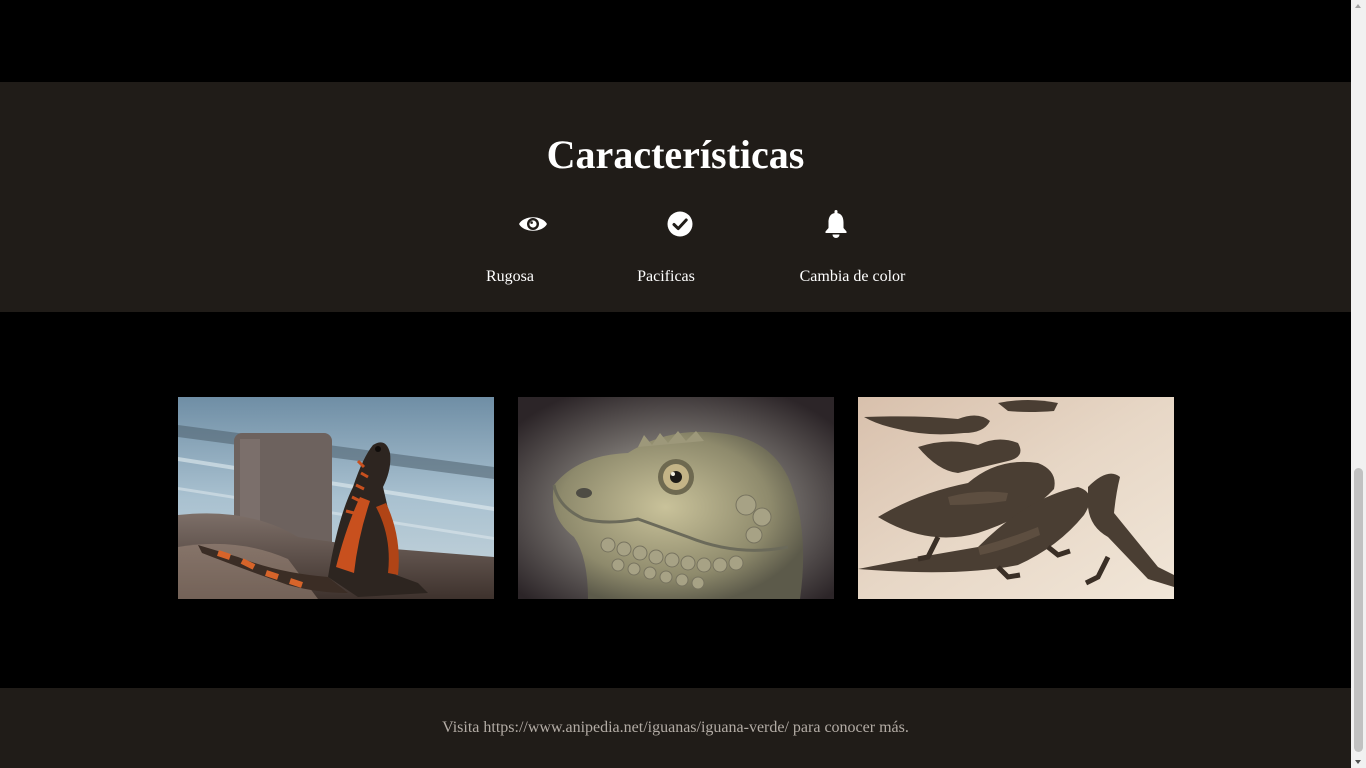  What do you see at coordinates (533, 224) in the screenshot?
I see `eye-icon` at bounding box center [533, 224].